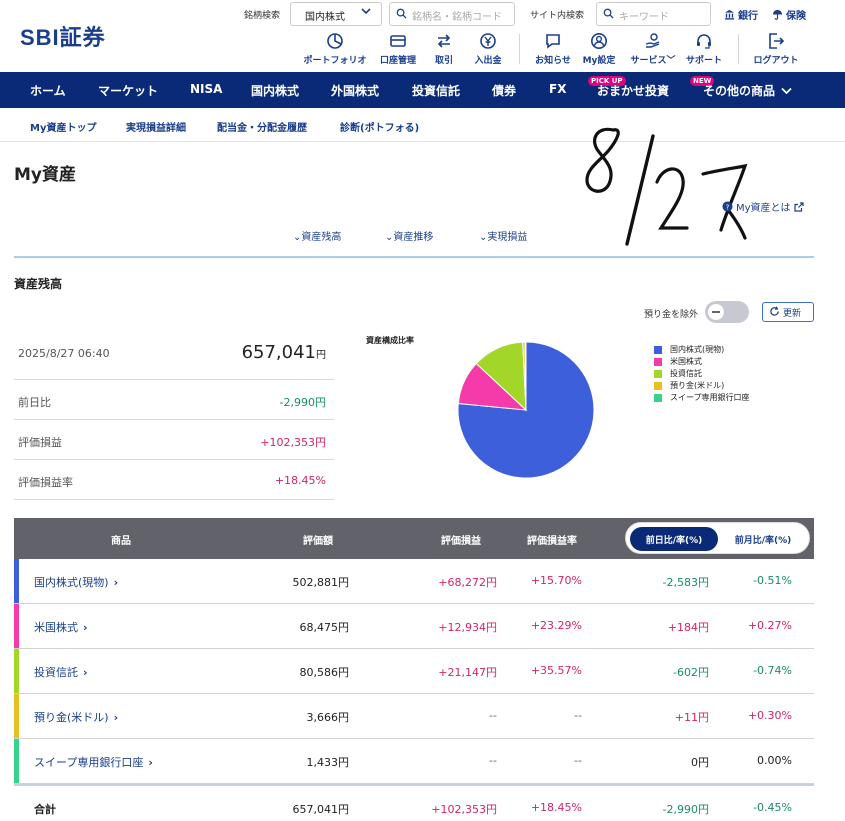  I want to click on anchor-realized: ⌄実現損益, so click(503, 235).